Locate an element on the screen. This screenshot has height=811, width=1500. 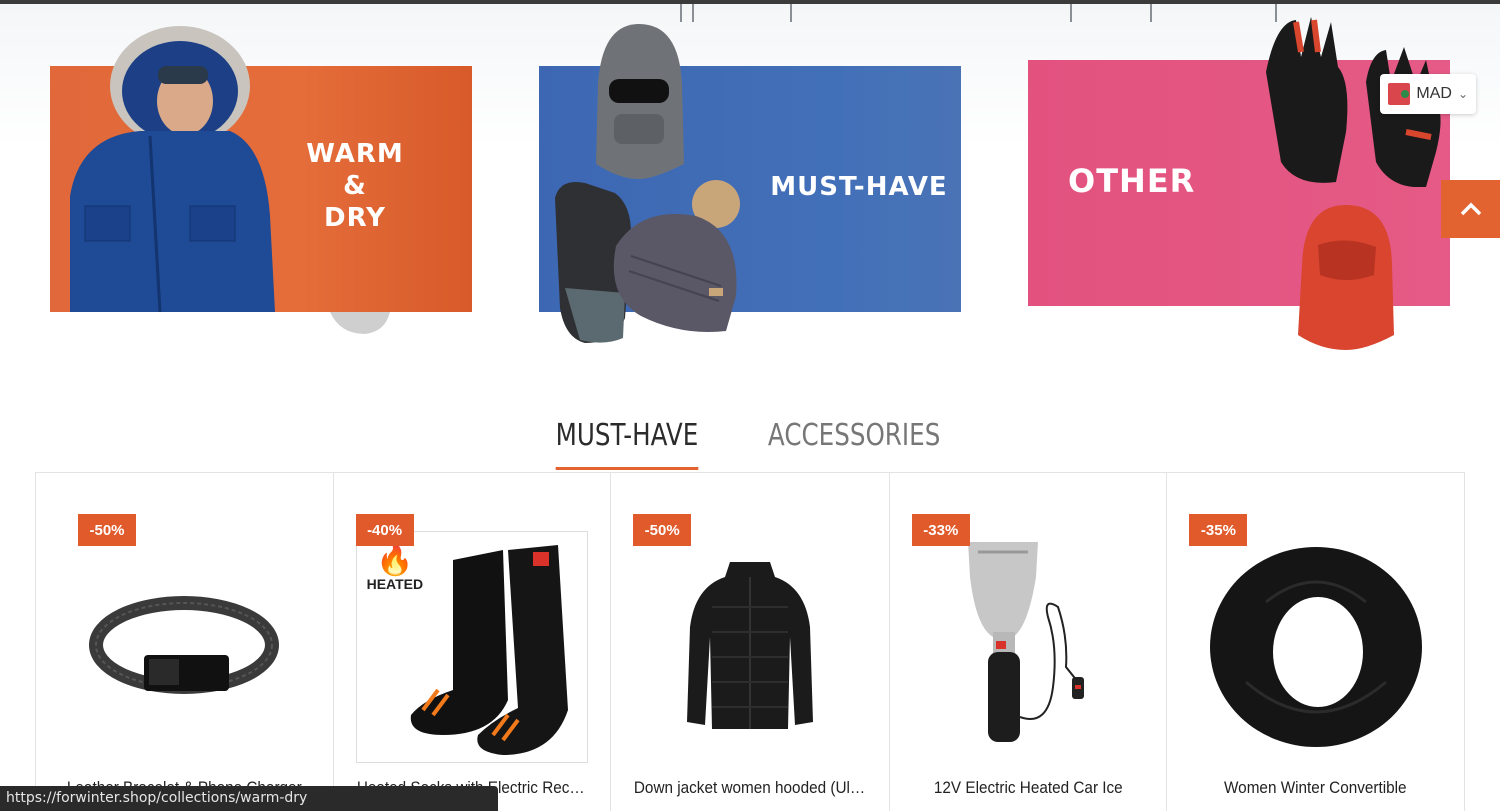
banner-title: OTHER is located at coordinates (1132, 181).